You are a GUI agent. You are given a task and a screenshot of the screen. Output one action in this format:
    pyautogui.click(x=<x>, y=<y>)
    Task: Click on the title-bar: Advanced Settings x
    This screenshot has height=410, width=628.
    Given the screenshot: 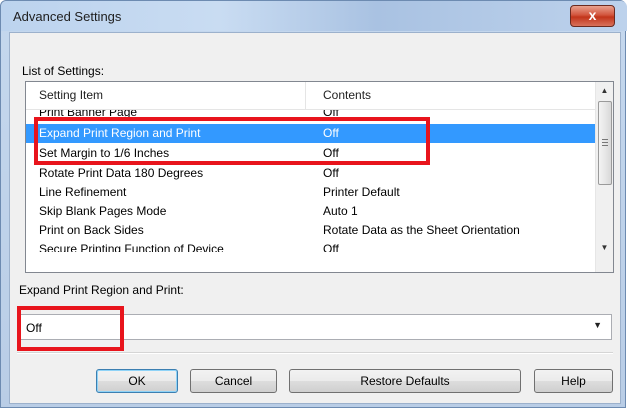 What is the action you would take?
    pyautogui.click(x=314, y=16)
    